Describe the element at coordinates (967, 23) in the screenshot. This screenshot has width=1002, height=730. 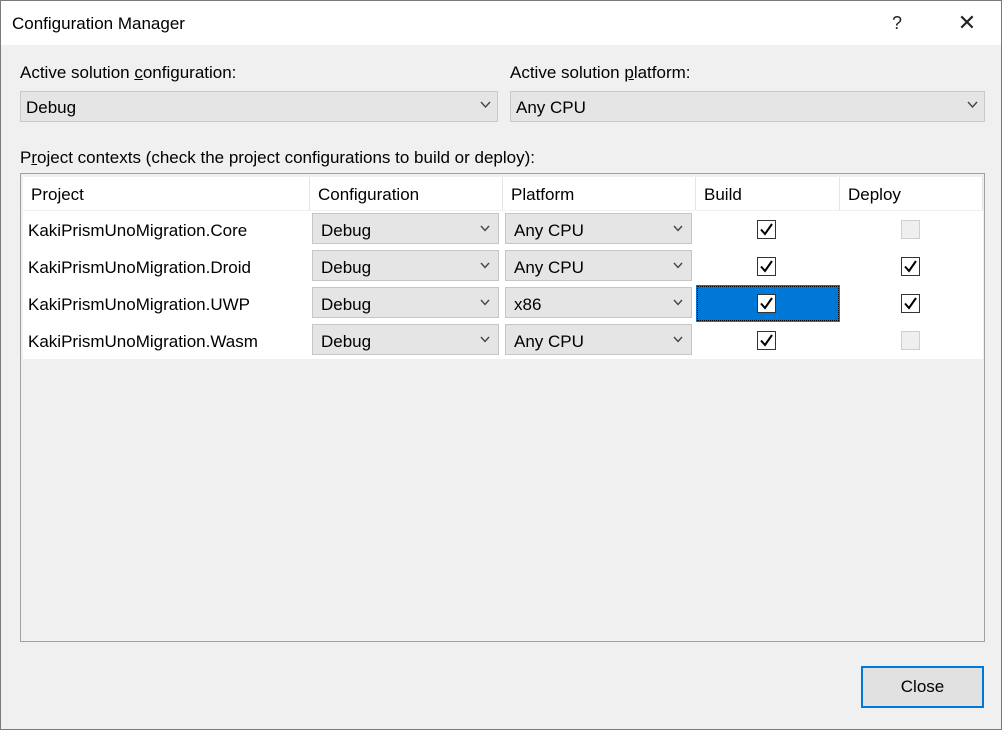
I see `close-icon: ✕` at that location.